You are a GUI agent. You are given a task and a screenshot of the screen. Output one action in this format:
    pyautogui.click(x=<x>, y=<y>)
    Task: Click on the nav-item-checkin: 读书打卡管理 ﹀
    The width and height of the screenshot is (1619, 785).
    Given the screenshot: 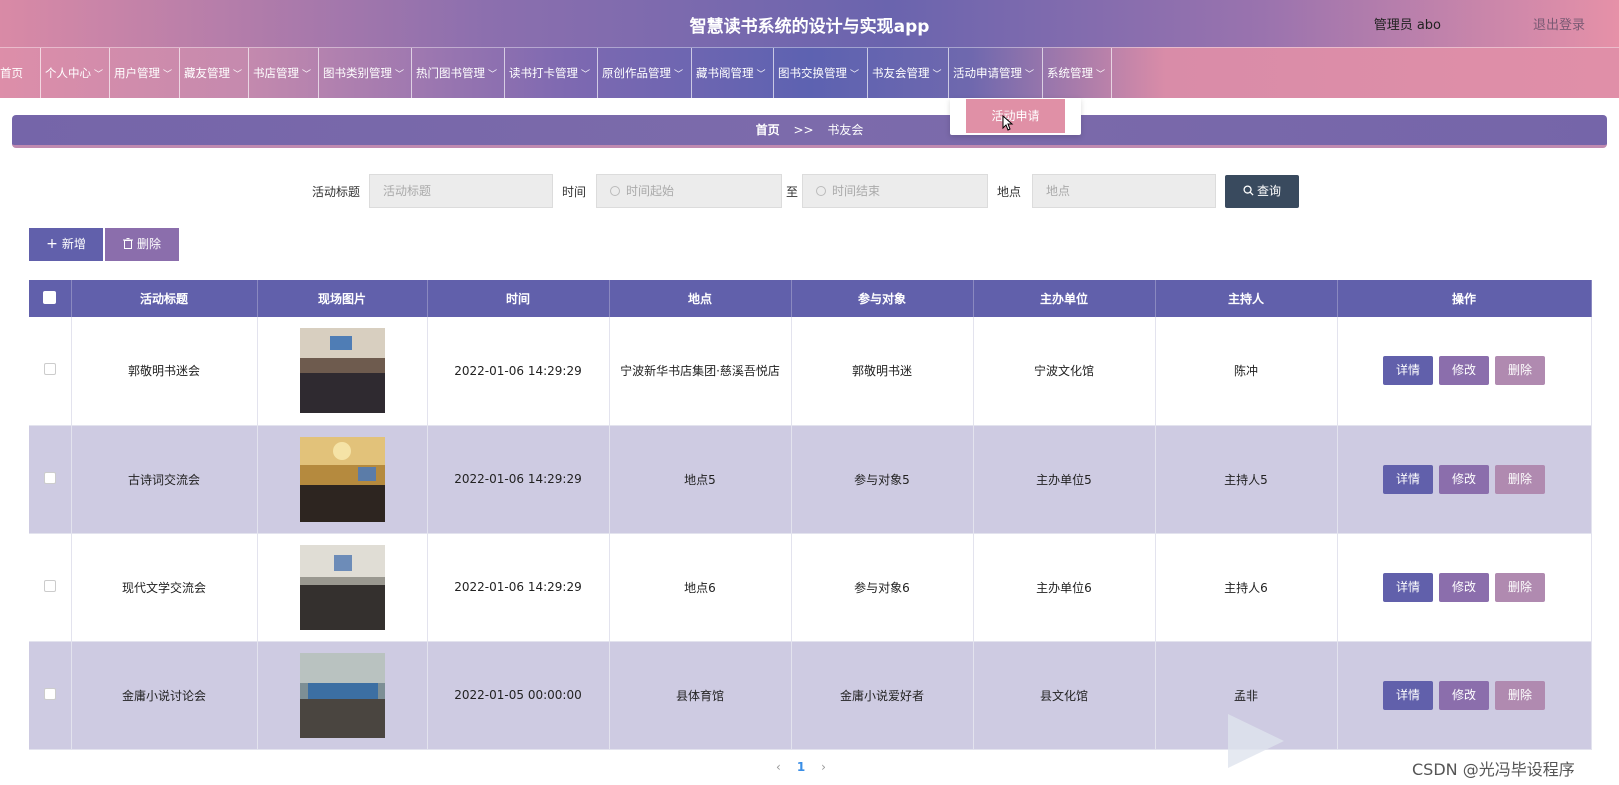 What is the action you would take?
    pyautogui.click(x=551, y=73)
    